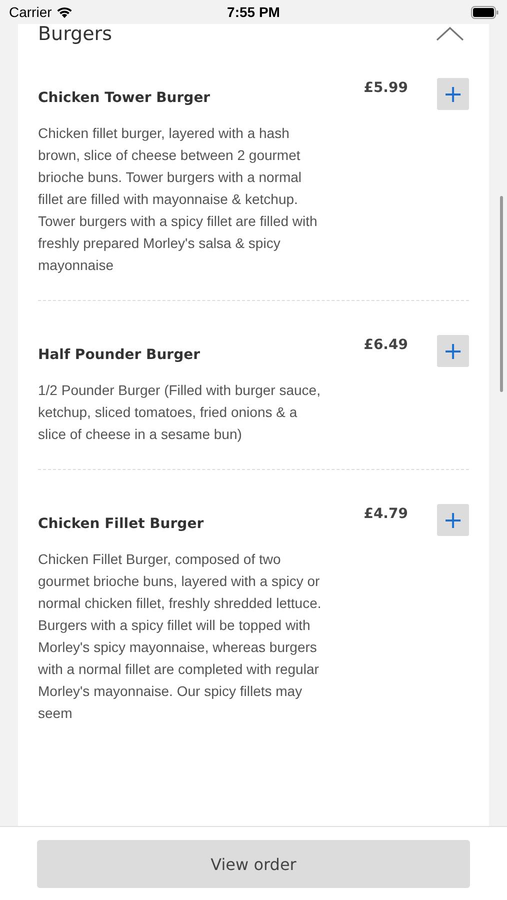 Image resolution: width=507 pixels, height=900 pixels. What do you see at coordinates (178, 199) in the screenshot?
I see `item-description: Chicken fillet burger, layered with a hash brown, slice of cheese between 2 gourmet brioche buns. Tower burgers with a normal fillet are filled with mayonnaise & ketchup. Tower burgers with a spicy fillet are filled with freshly prepared Morley's salsa & spicy mayonnaise` at bounding box center [178, 199].